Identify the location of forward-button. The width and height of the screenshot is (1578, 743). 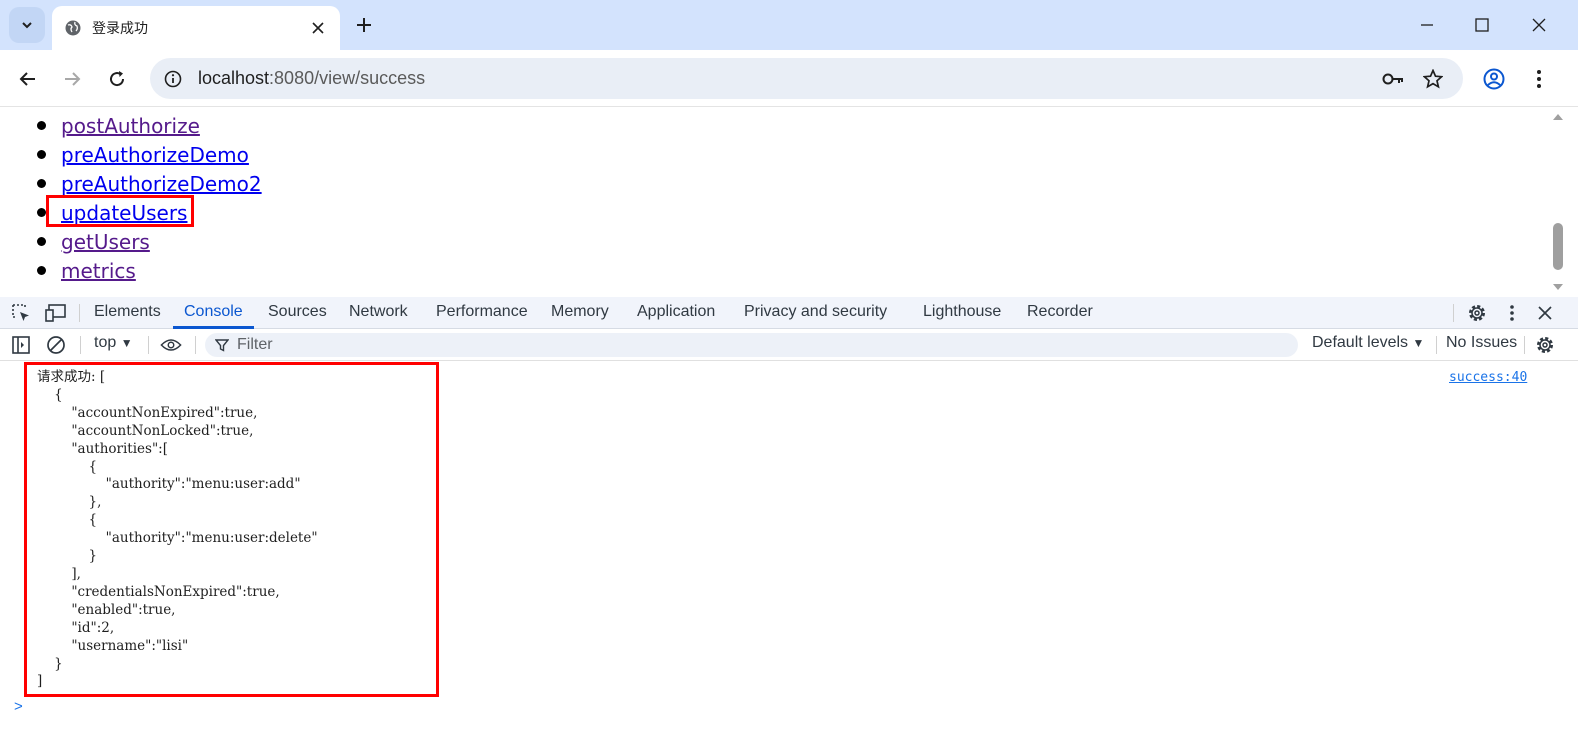
(72, 79).